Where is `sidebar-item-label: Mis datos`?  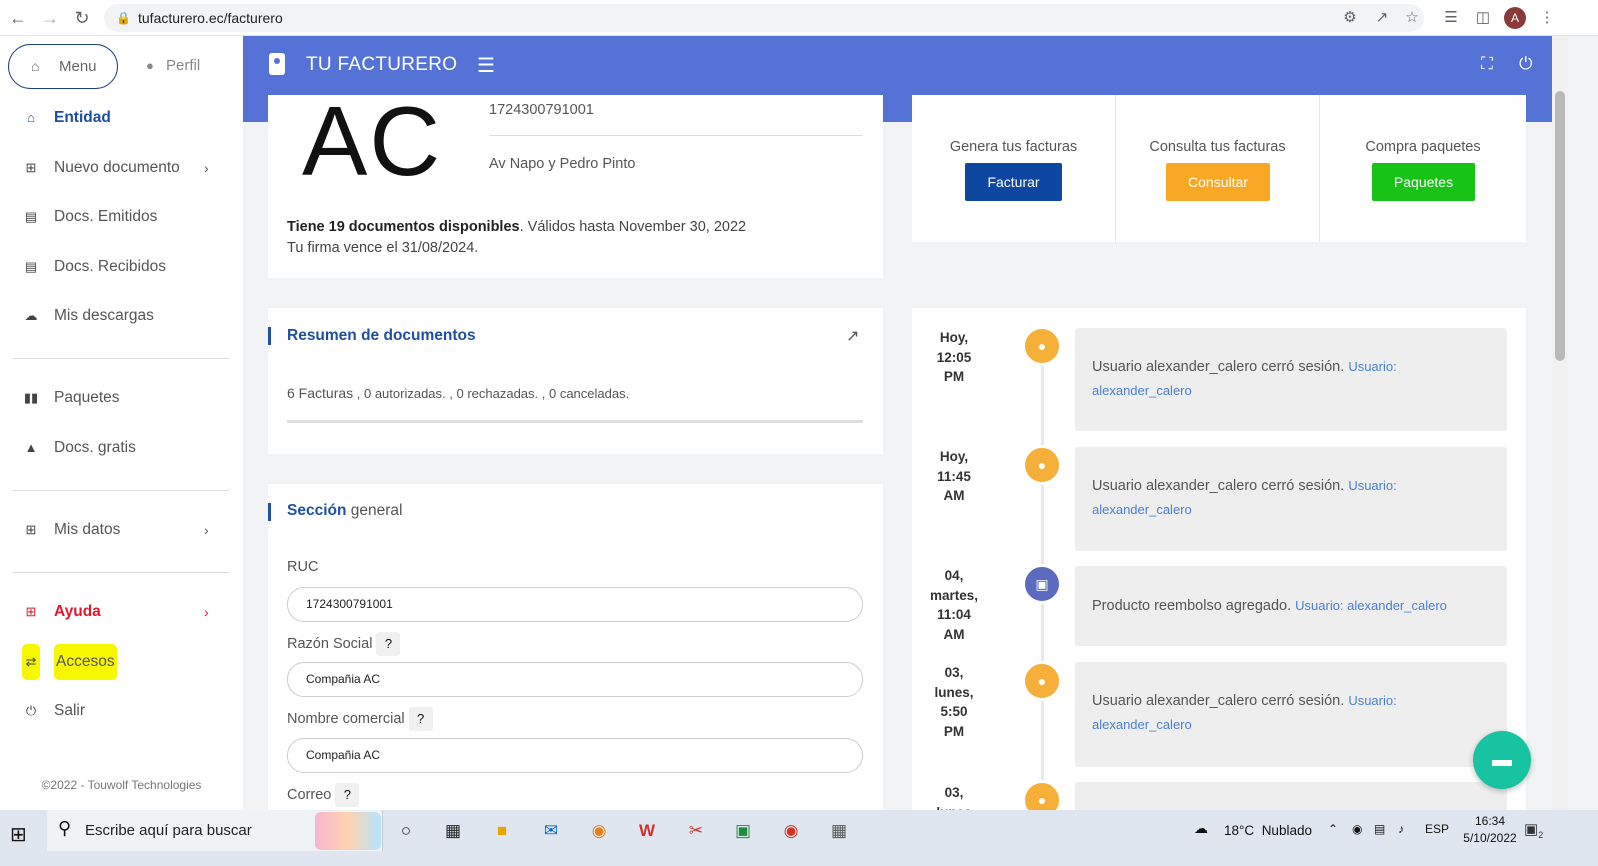 sidebar-item-label: Mis datos is located at coordinates (87, 529).